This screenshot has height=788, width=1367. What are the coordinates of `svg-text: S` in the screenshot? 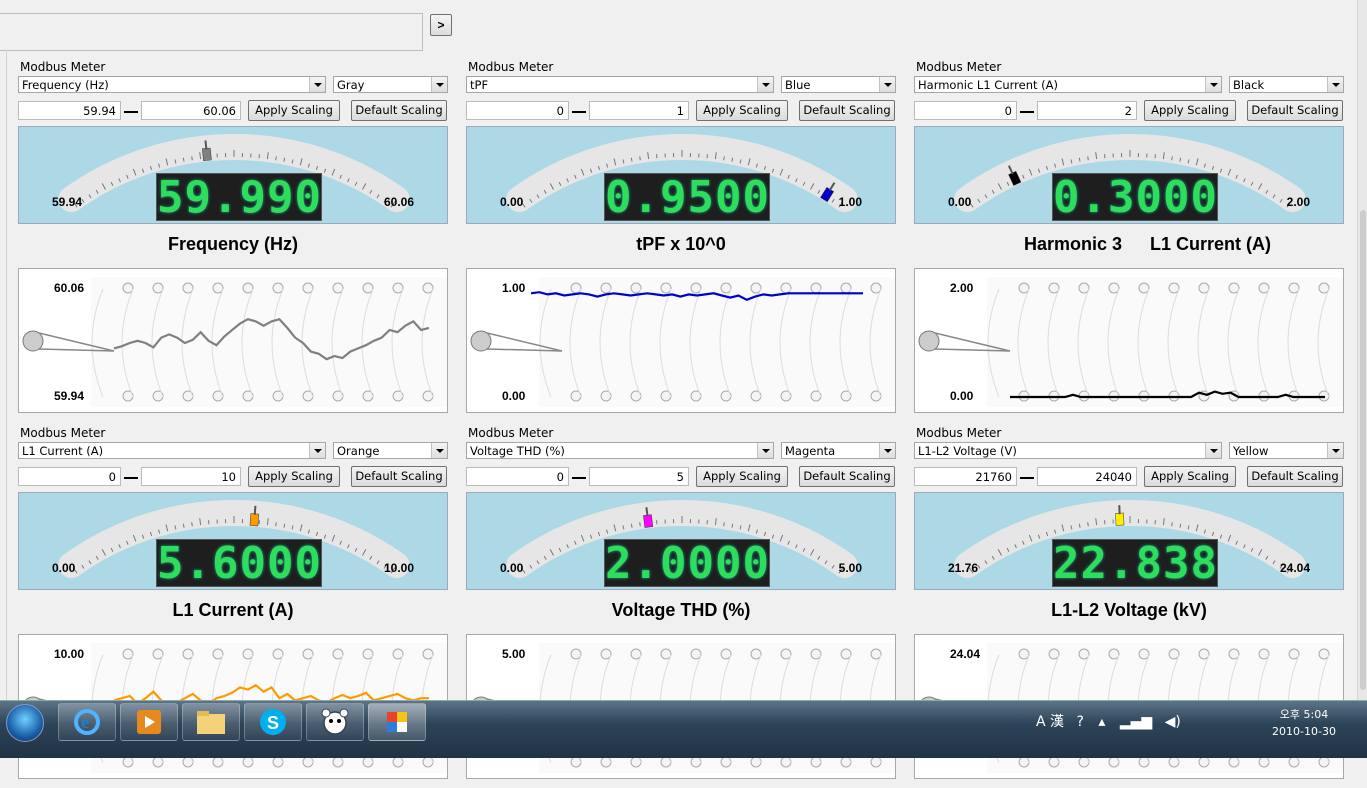 It's located at (273, 723).